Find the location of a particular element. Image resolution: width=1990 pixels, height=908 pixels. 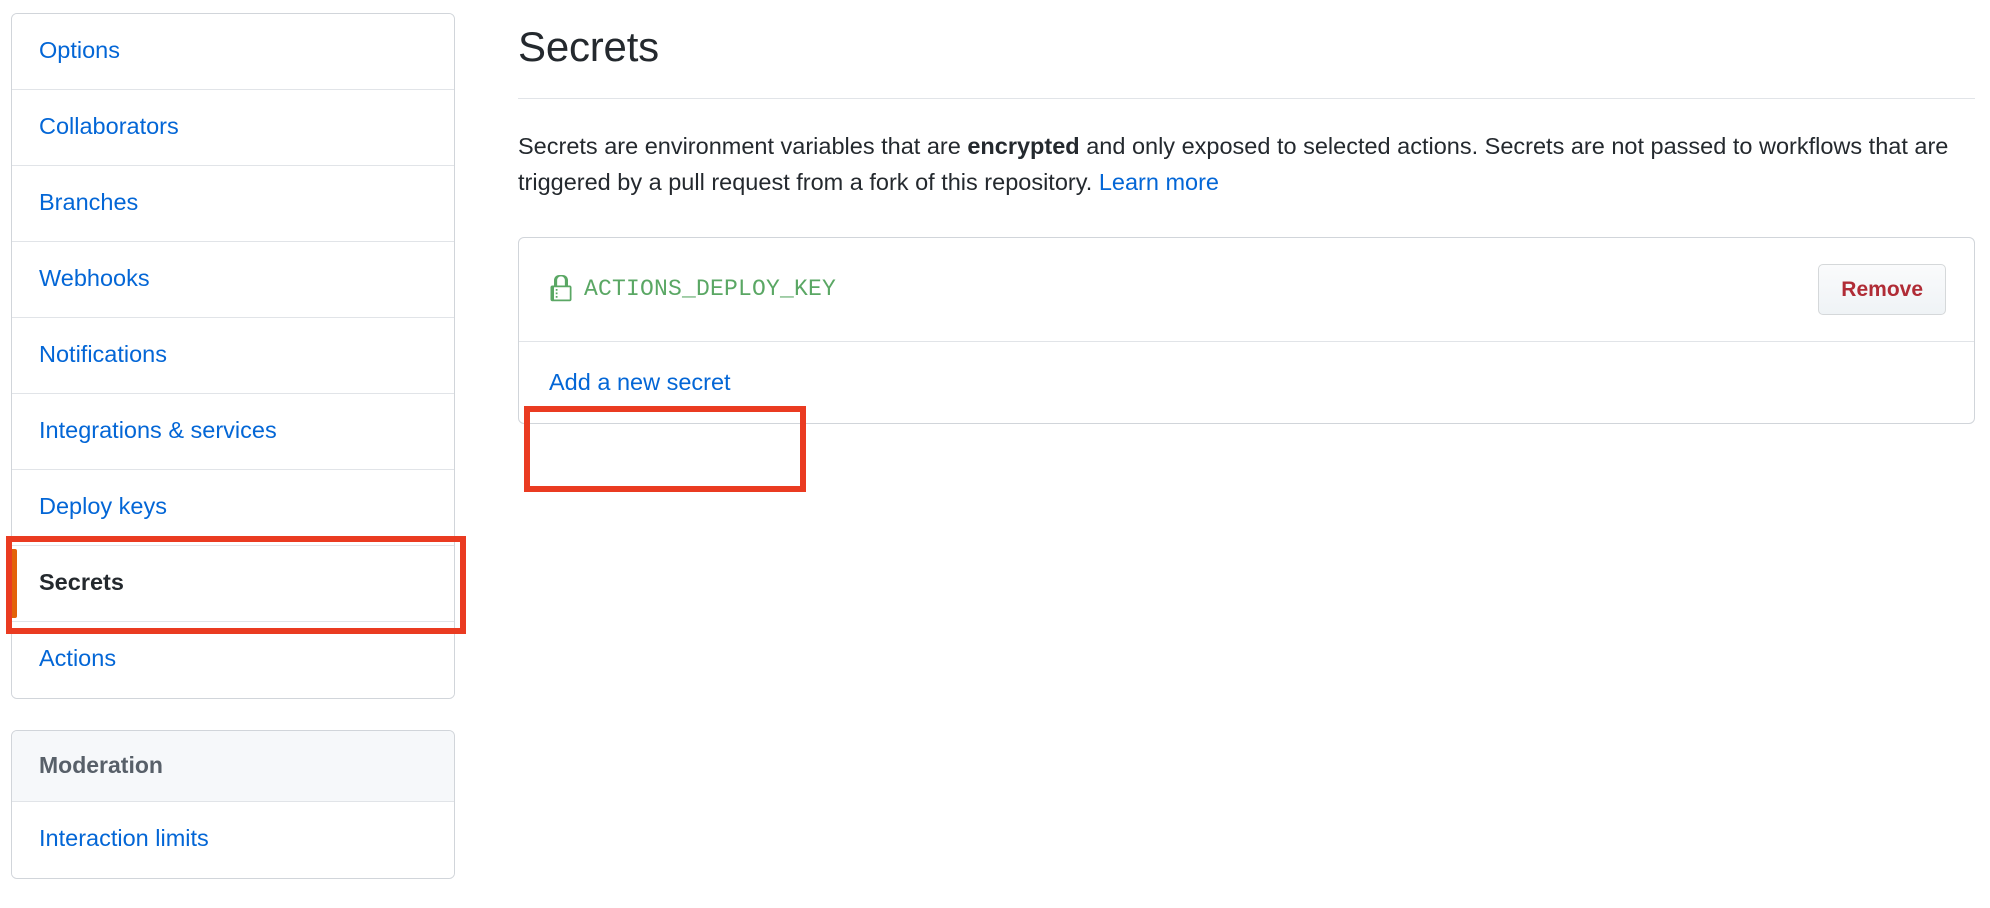

sidebar-group-moderation: Moderation Interaction limits is located at coordinates (233, 804).